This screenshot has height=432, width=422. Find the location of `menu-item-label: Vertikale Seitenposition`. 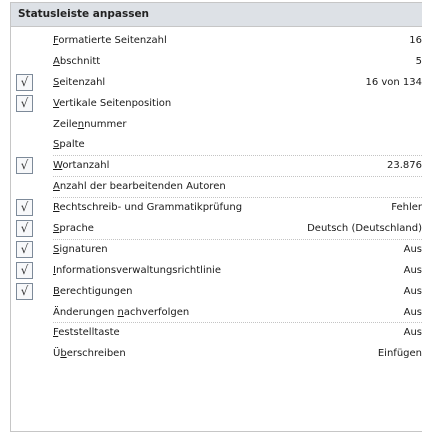

menu-item-label: Vertikale Seitenposition is located at coordinates (112, 103).